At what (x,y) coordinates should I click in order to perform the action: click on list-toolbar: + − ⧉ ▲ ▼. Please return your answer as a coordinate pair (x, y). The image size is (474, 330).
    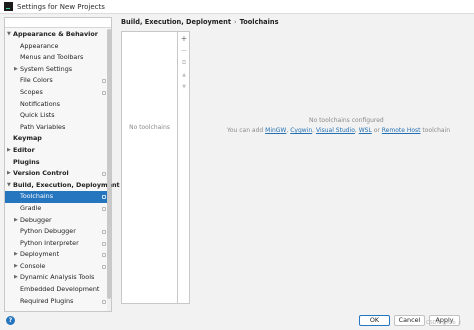
    Looking at the image, I should click on (184, 167).